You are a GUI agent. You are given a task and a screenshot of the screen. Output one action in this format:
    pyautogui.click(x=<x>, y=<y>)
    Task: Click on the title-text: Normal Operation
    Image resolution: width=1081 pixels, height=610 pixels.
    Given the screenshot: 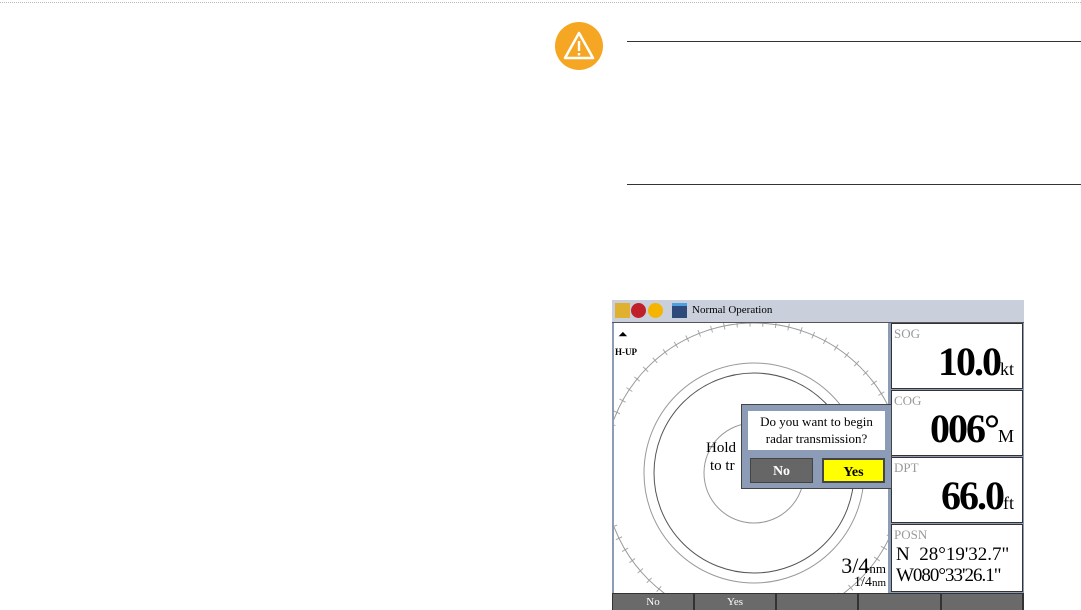 What is the action you would take?
    pyautogui.click(x=732, y=310)
    